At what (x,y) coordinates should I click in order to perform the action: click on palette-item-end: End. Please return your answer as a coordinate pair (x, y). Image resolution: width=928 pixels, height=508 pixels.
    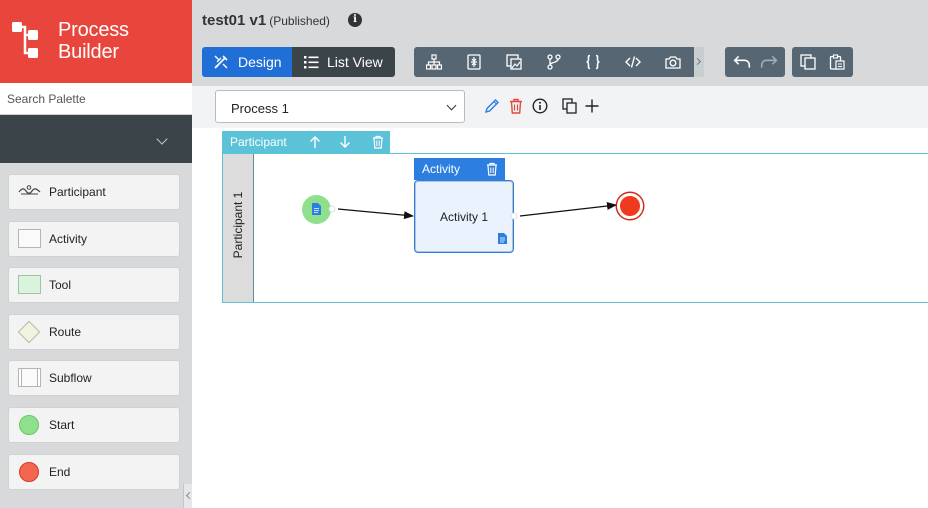
    Looking at the image, I should click on (94, 471).